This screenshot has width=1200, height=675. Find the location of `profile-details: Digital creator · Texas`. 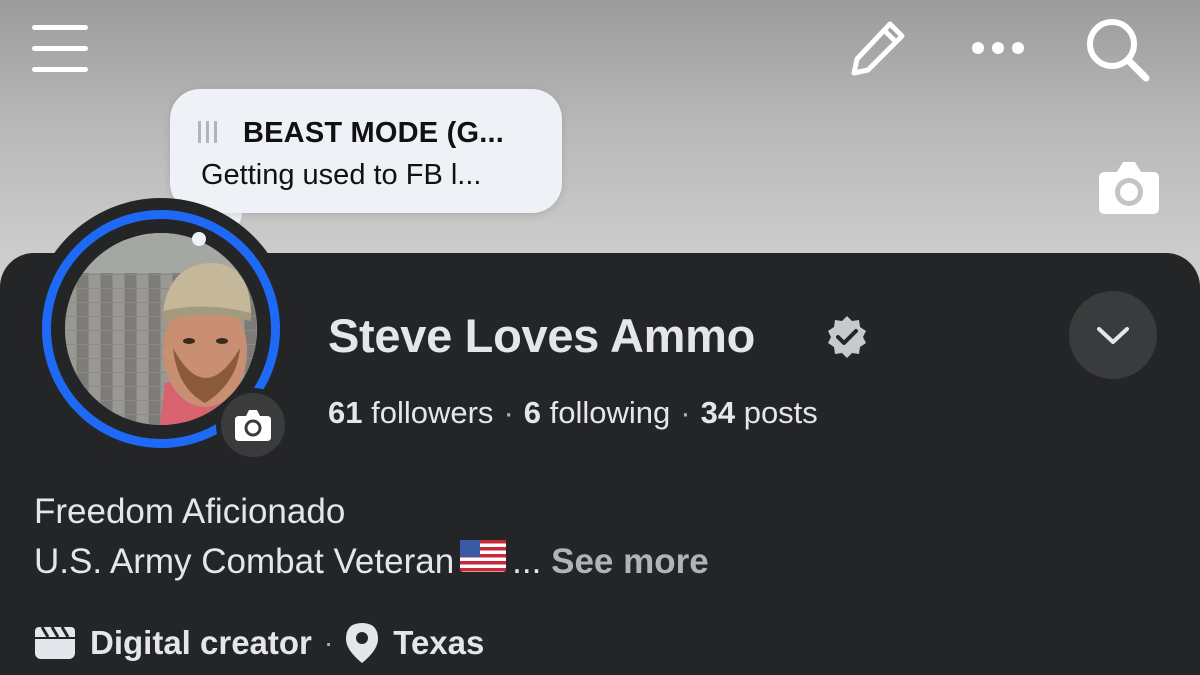

profile-details: Digital creator · Texas is located at coordinates (259, 643).